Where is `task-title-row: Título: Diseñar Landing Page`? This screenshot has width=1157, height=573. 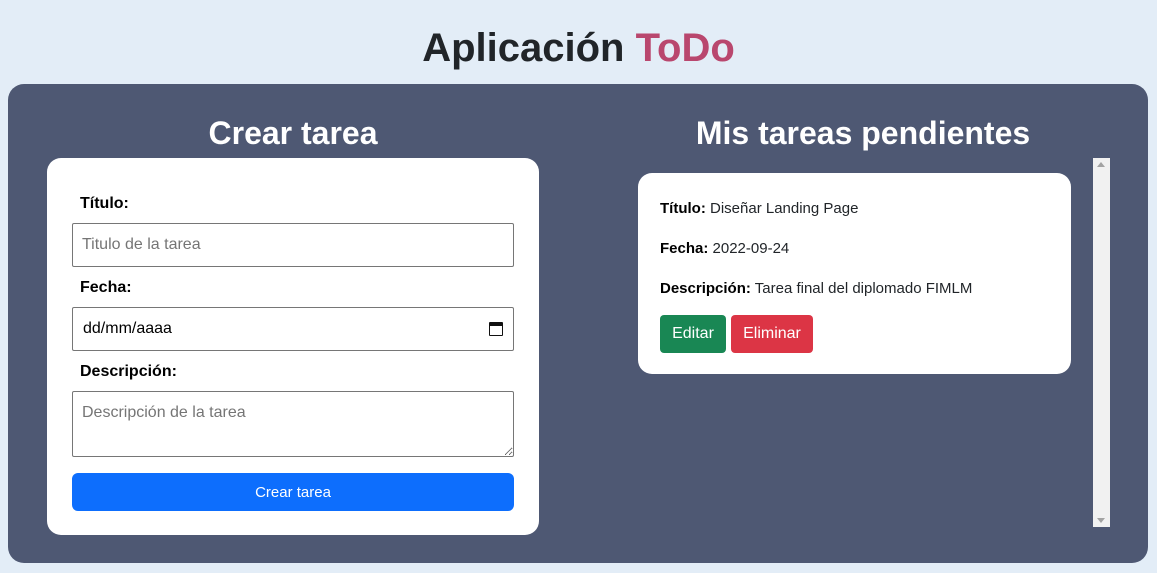
task-title-row: Título: Diseñar Landing Page is located at coordinates (759, 208).